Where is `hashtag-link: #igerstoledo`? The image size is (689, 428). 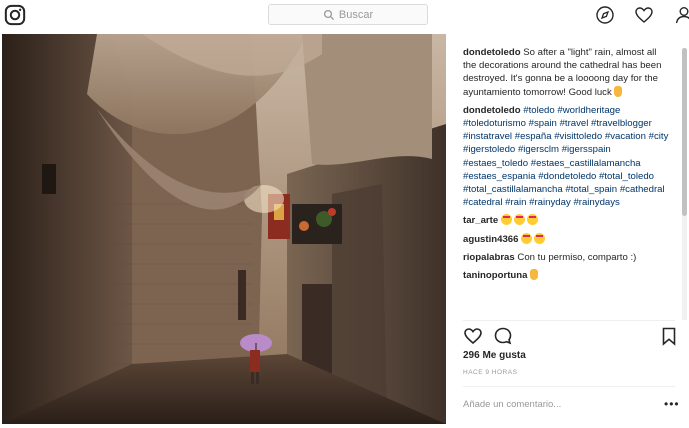 hashtag-link: #igerstoledo is located at coordinates (489, 149).